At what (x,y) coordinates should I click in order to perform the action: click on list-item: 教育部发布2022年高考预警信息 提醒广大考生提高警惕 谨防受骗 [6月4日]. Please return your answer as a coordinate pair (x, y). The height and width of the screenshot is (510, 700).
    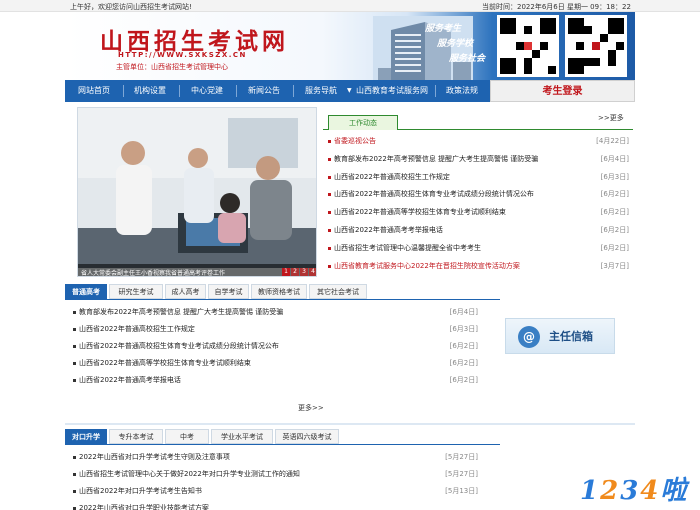
    Looking at the image, I should click on (275, 312).